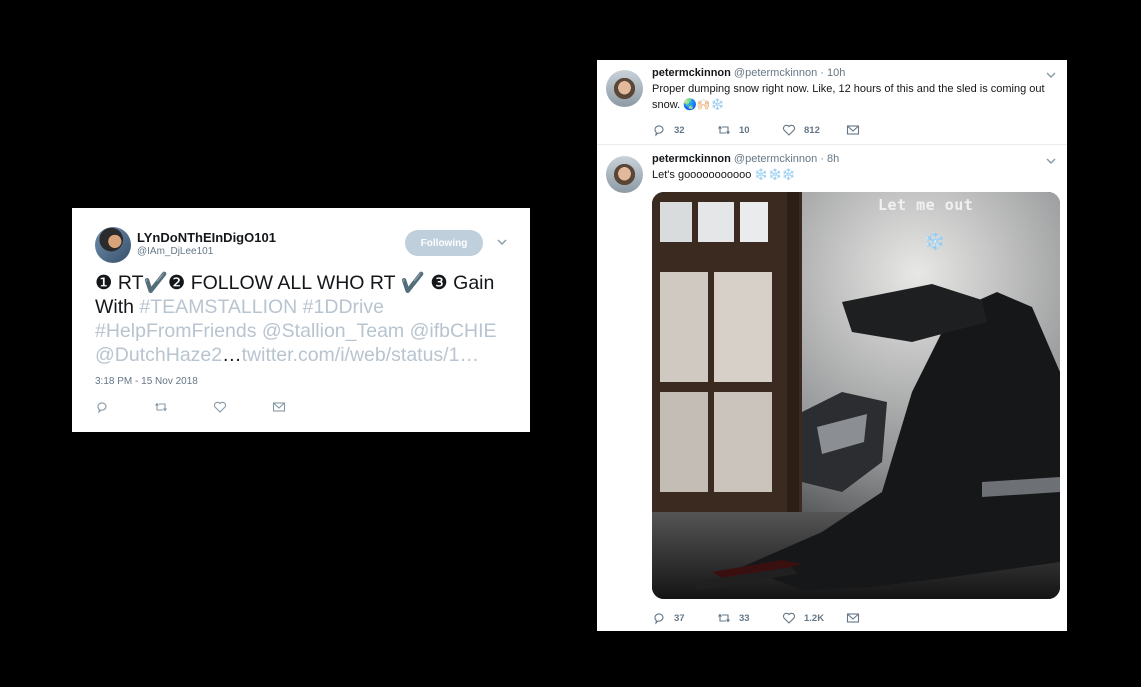 Image resolution: width=1141 pixels, height=687 pixels. Describe the element at coordinates (833, 159) in the screenshot. I see `tweet-time: 8h` at that location.